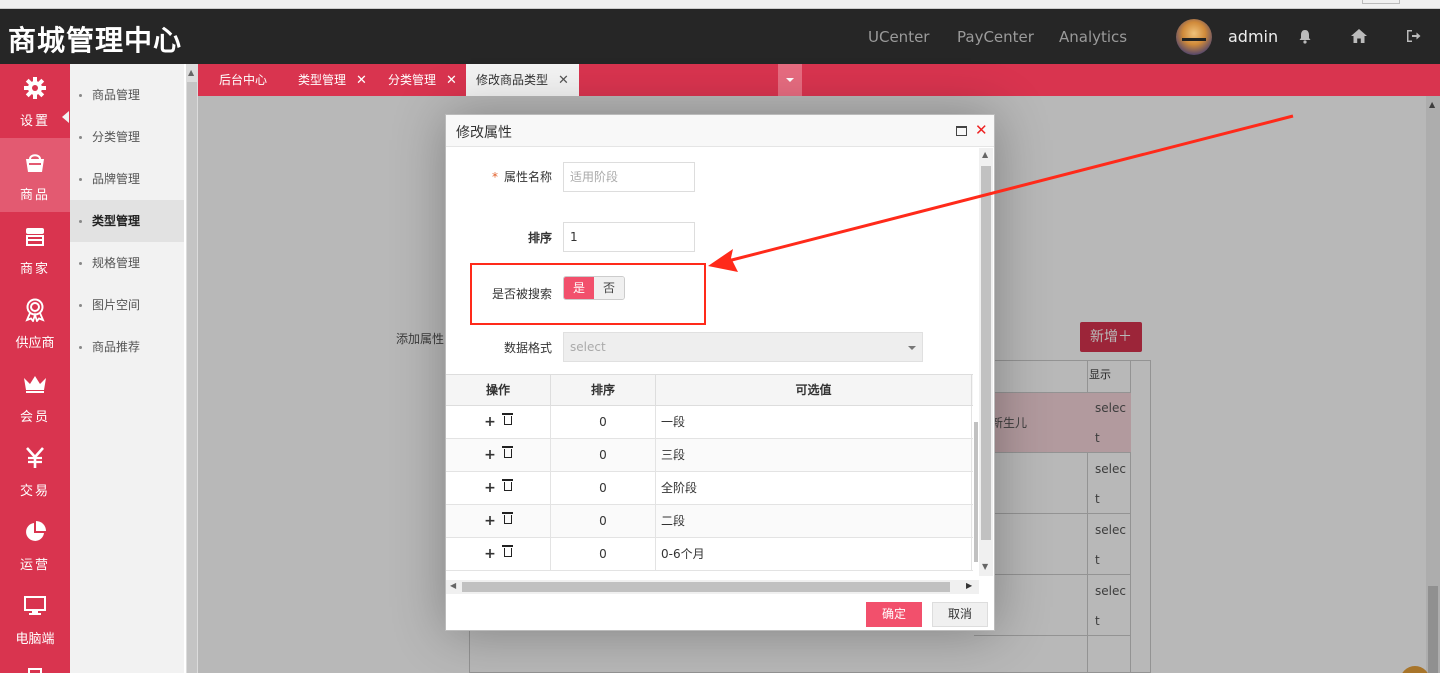  I want to click on submenu-item-category: 分类管理, so click(127, 137).